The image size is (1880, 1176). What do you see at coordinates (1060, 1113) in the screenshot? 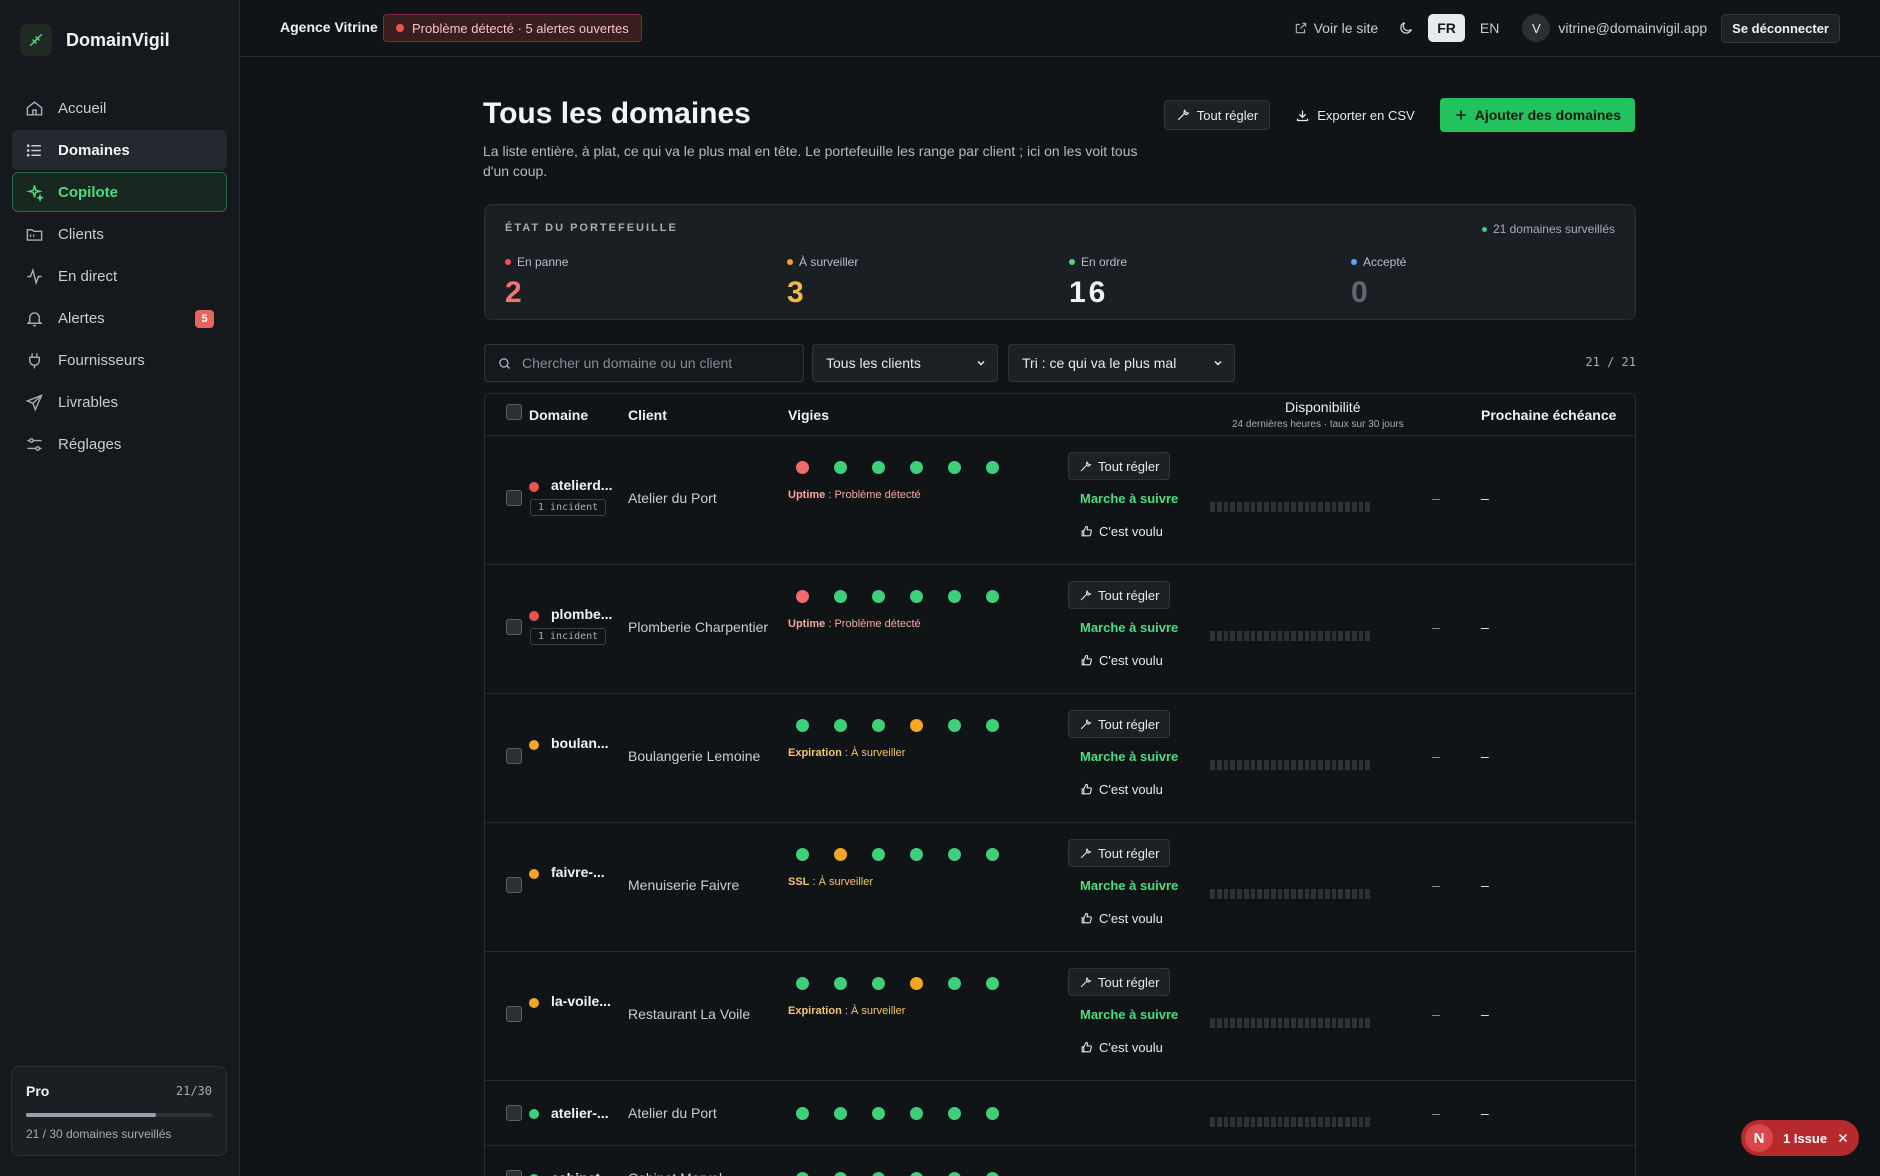
I see `table-row: atelier-... Atelier du Port – –` at bounding box center [1060, 1113].